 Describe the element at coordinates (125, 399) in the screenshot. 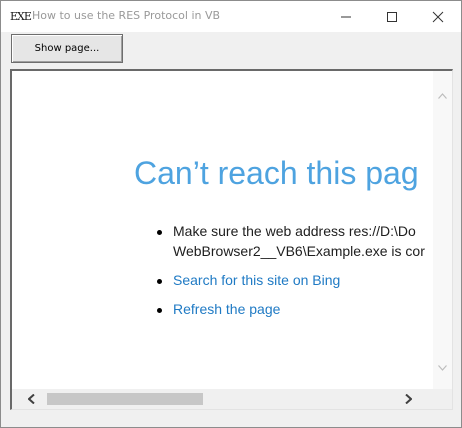

I see `horizontal-scroll-thumb` at that location.